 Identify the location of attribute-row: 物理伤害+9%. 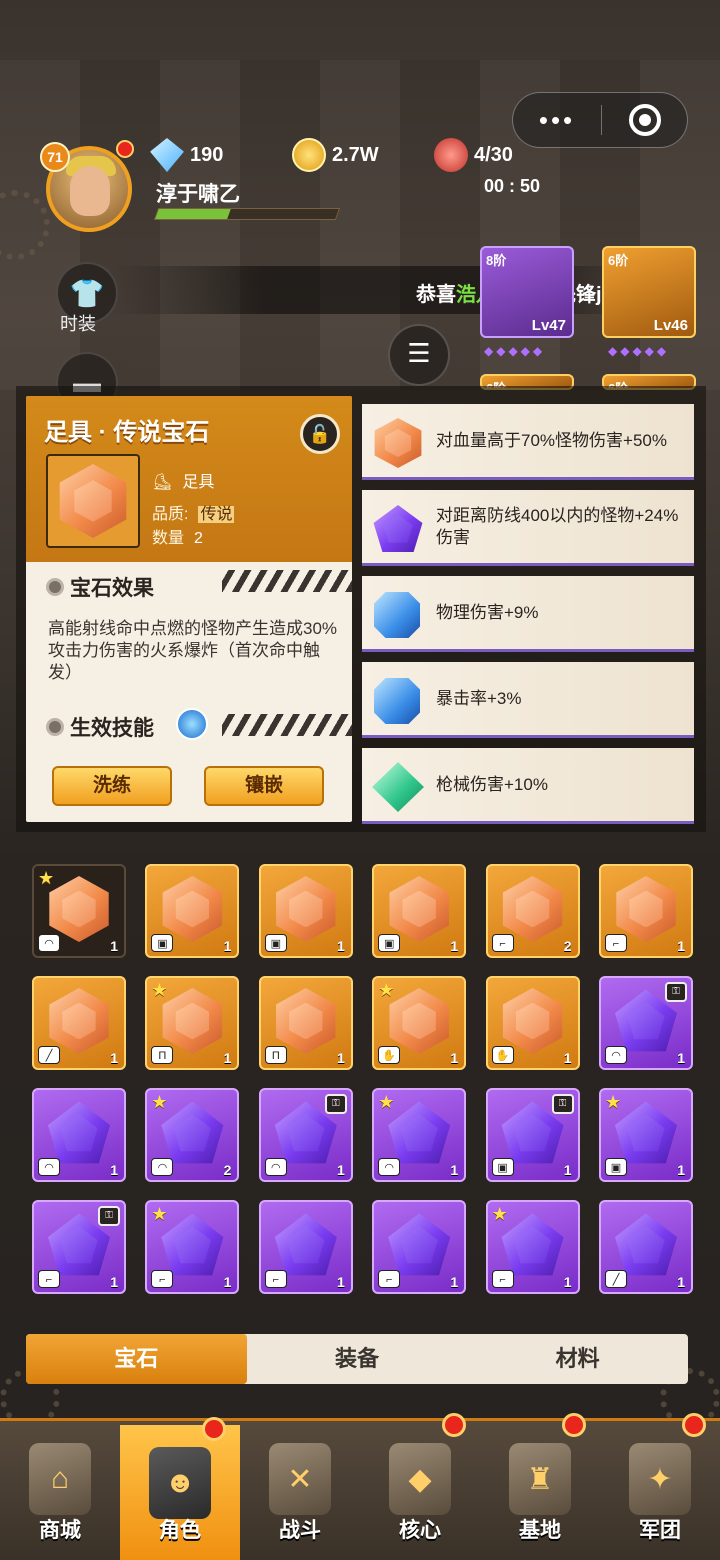
(528, 614).